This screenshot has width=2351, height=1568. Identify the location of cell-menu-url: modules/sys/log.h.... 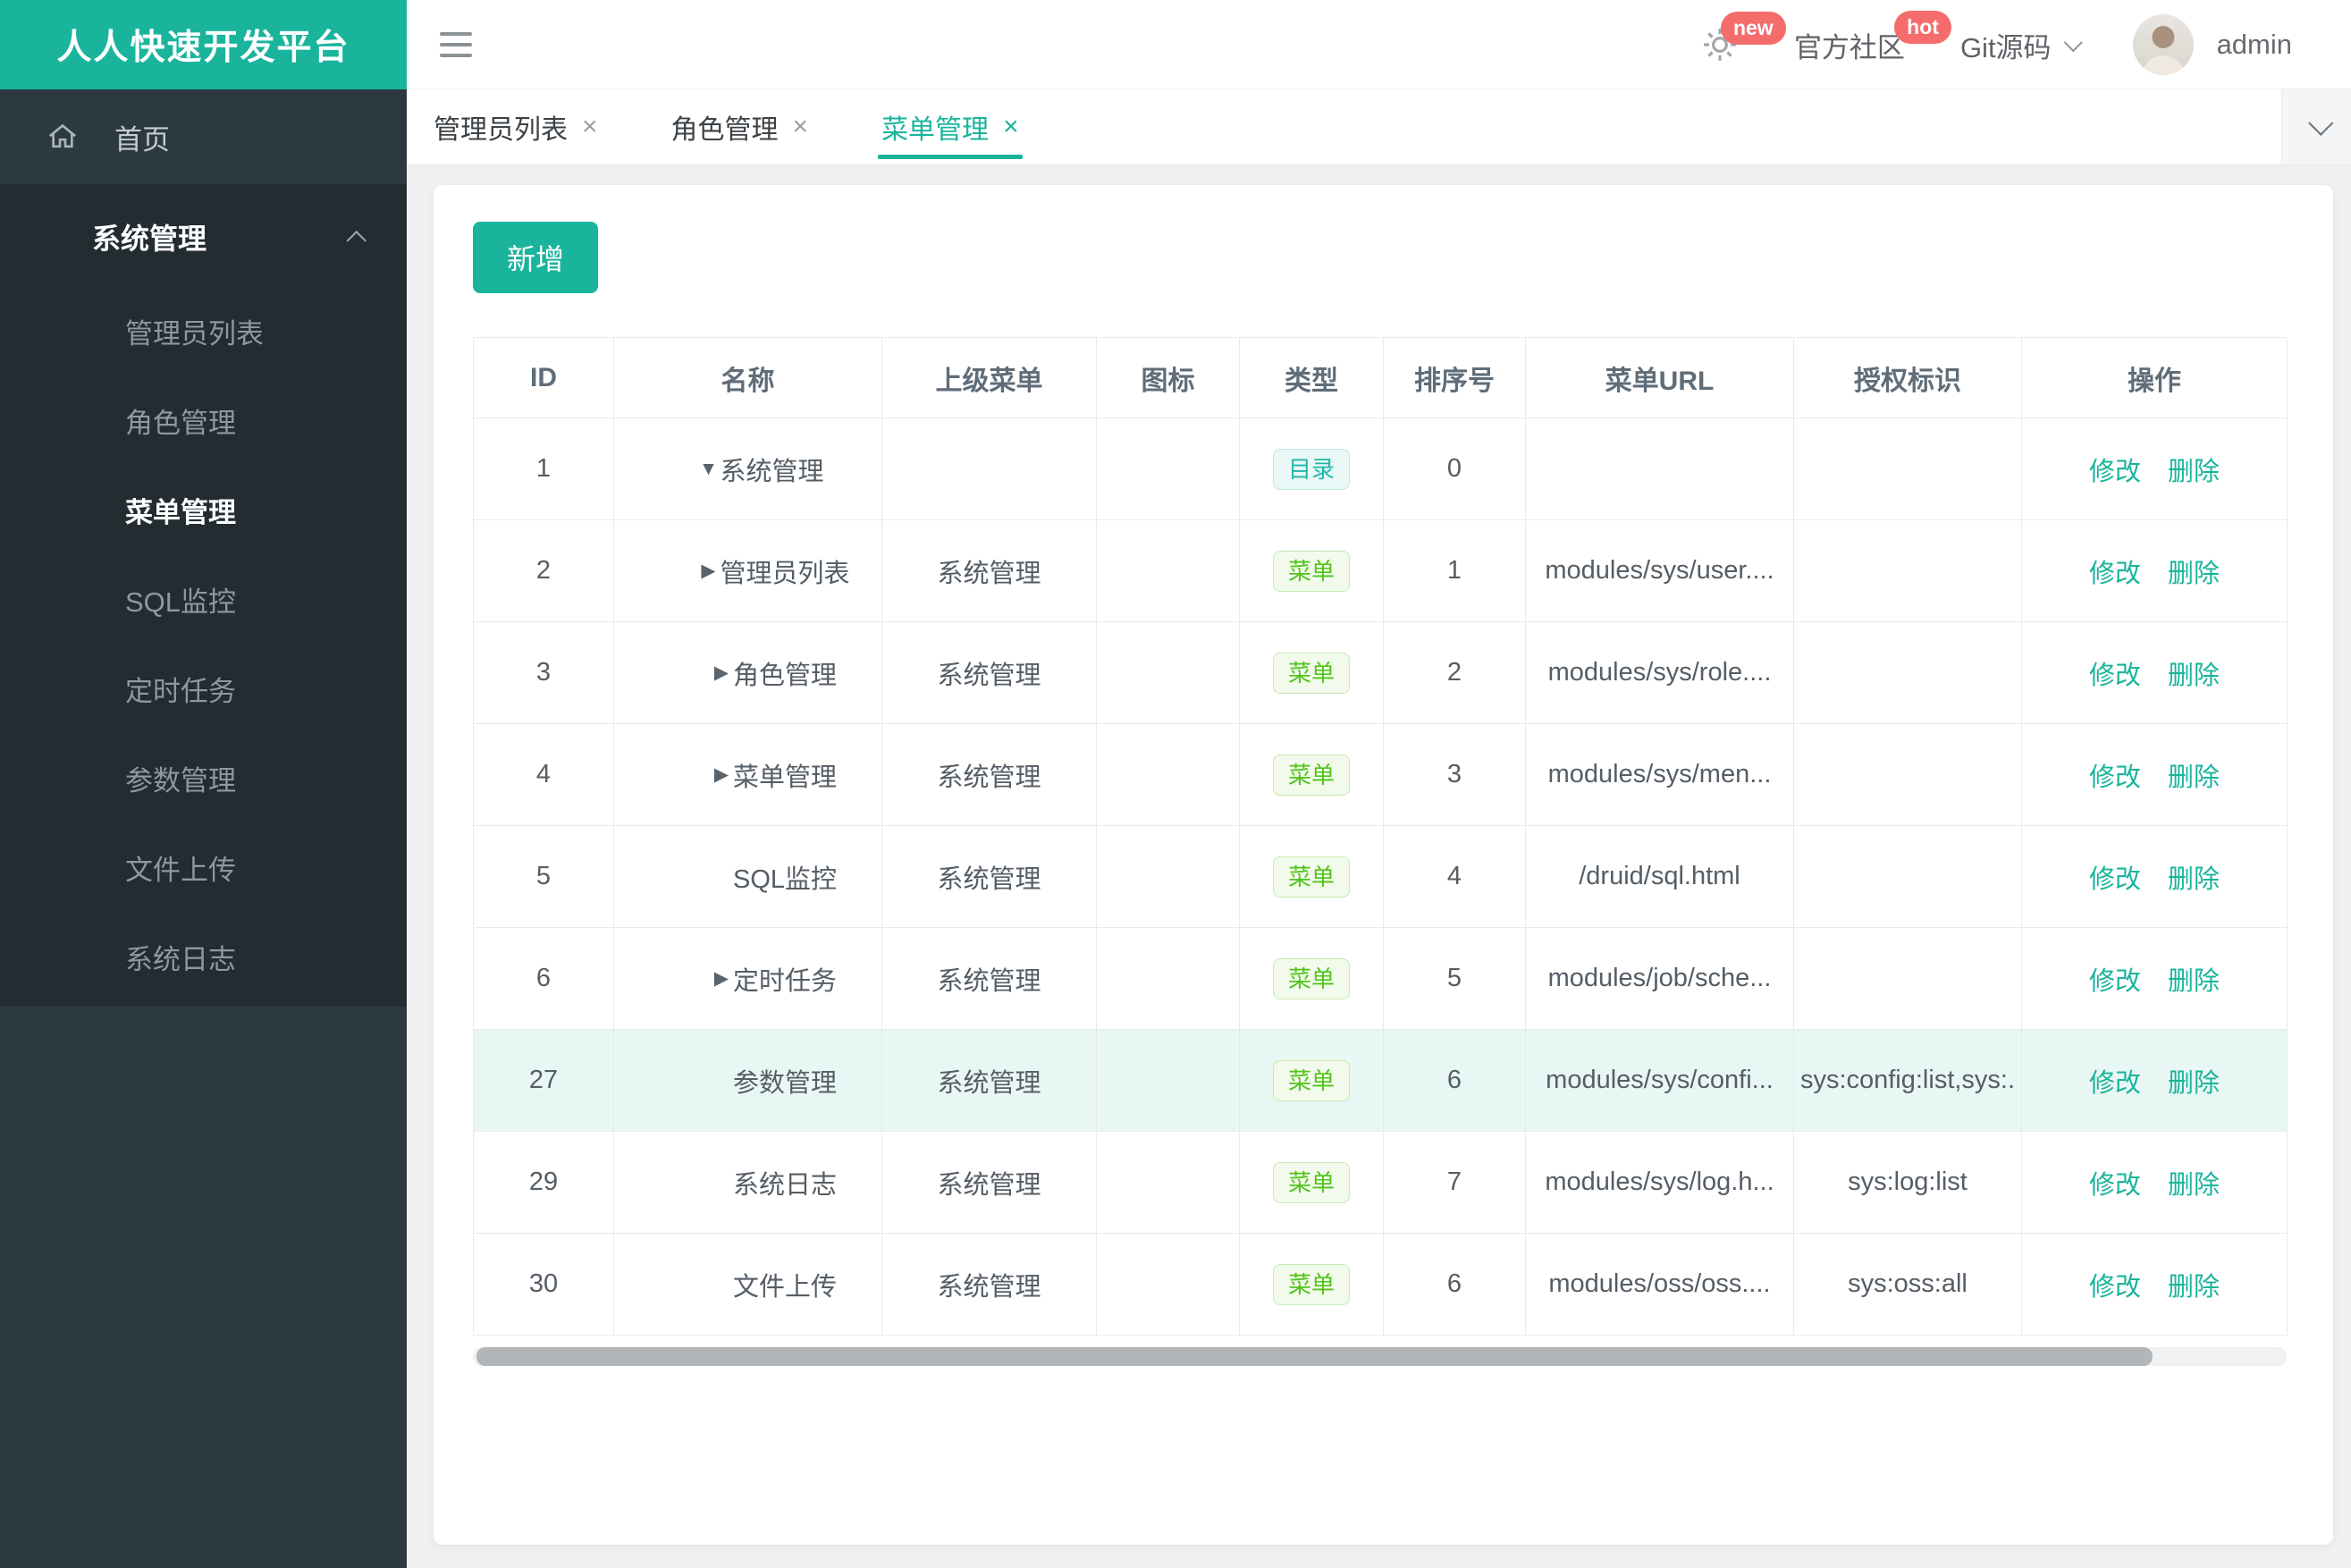
(1659, 1182).